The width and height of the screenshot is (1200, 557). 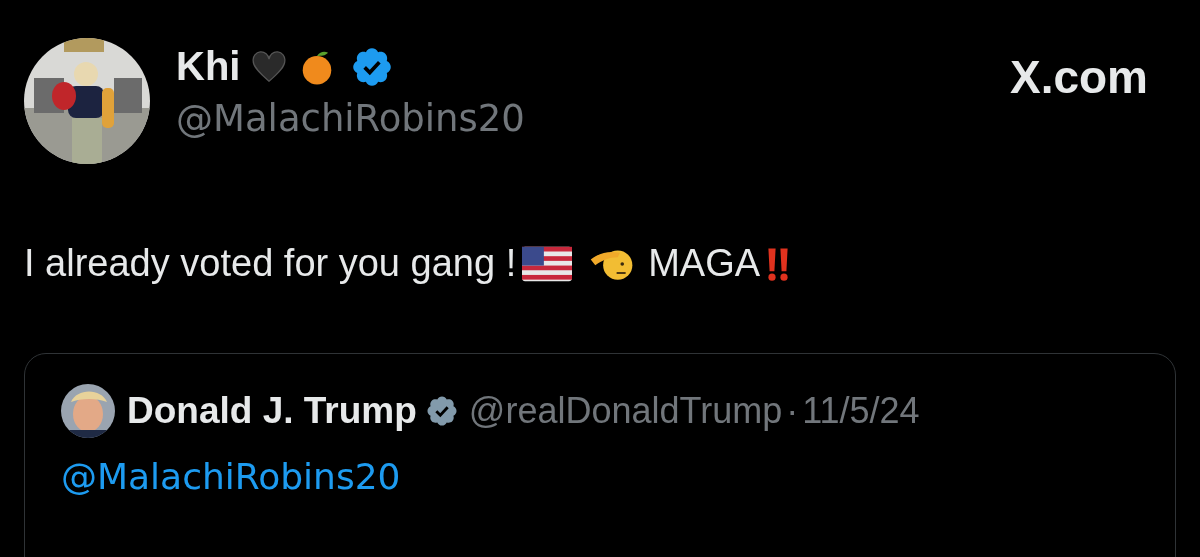 What do you see at coordinates (861, 411) in the screenshot?
I see `post-date: 11/5/24` at bounding box center [861, 411].